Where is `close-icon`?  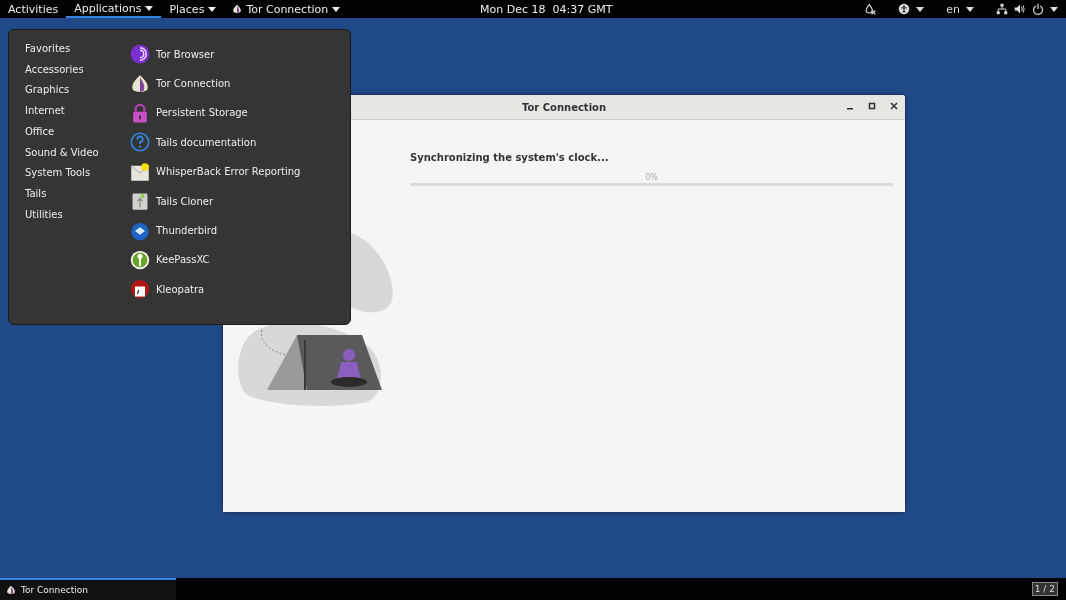
close-icon is located at coordinates (894, 106).